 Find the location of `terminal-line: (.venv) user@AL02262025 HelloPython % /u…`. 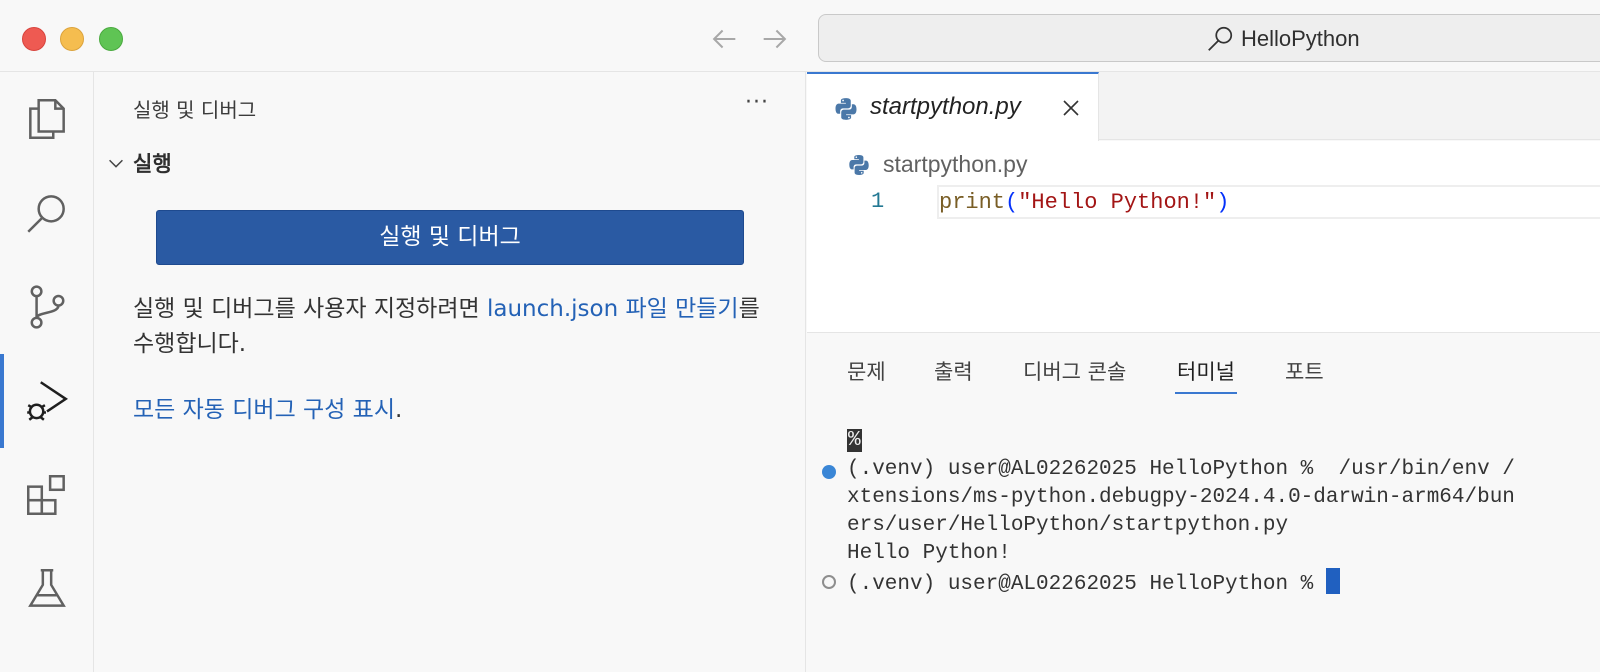

terminal-line: (.venv) user@AL02262025 HelloPython % /u… is located at coordinates (1181, 469).